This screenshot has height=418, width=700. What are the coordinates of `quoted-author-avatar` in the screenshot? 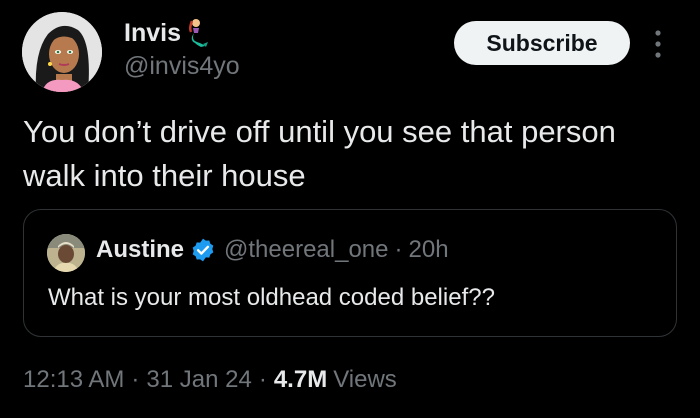 It's located at (66, 253).